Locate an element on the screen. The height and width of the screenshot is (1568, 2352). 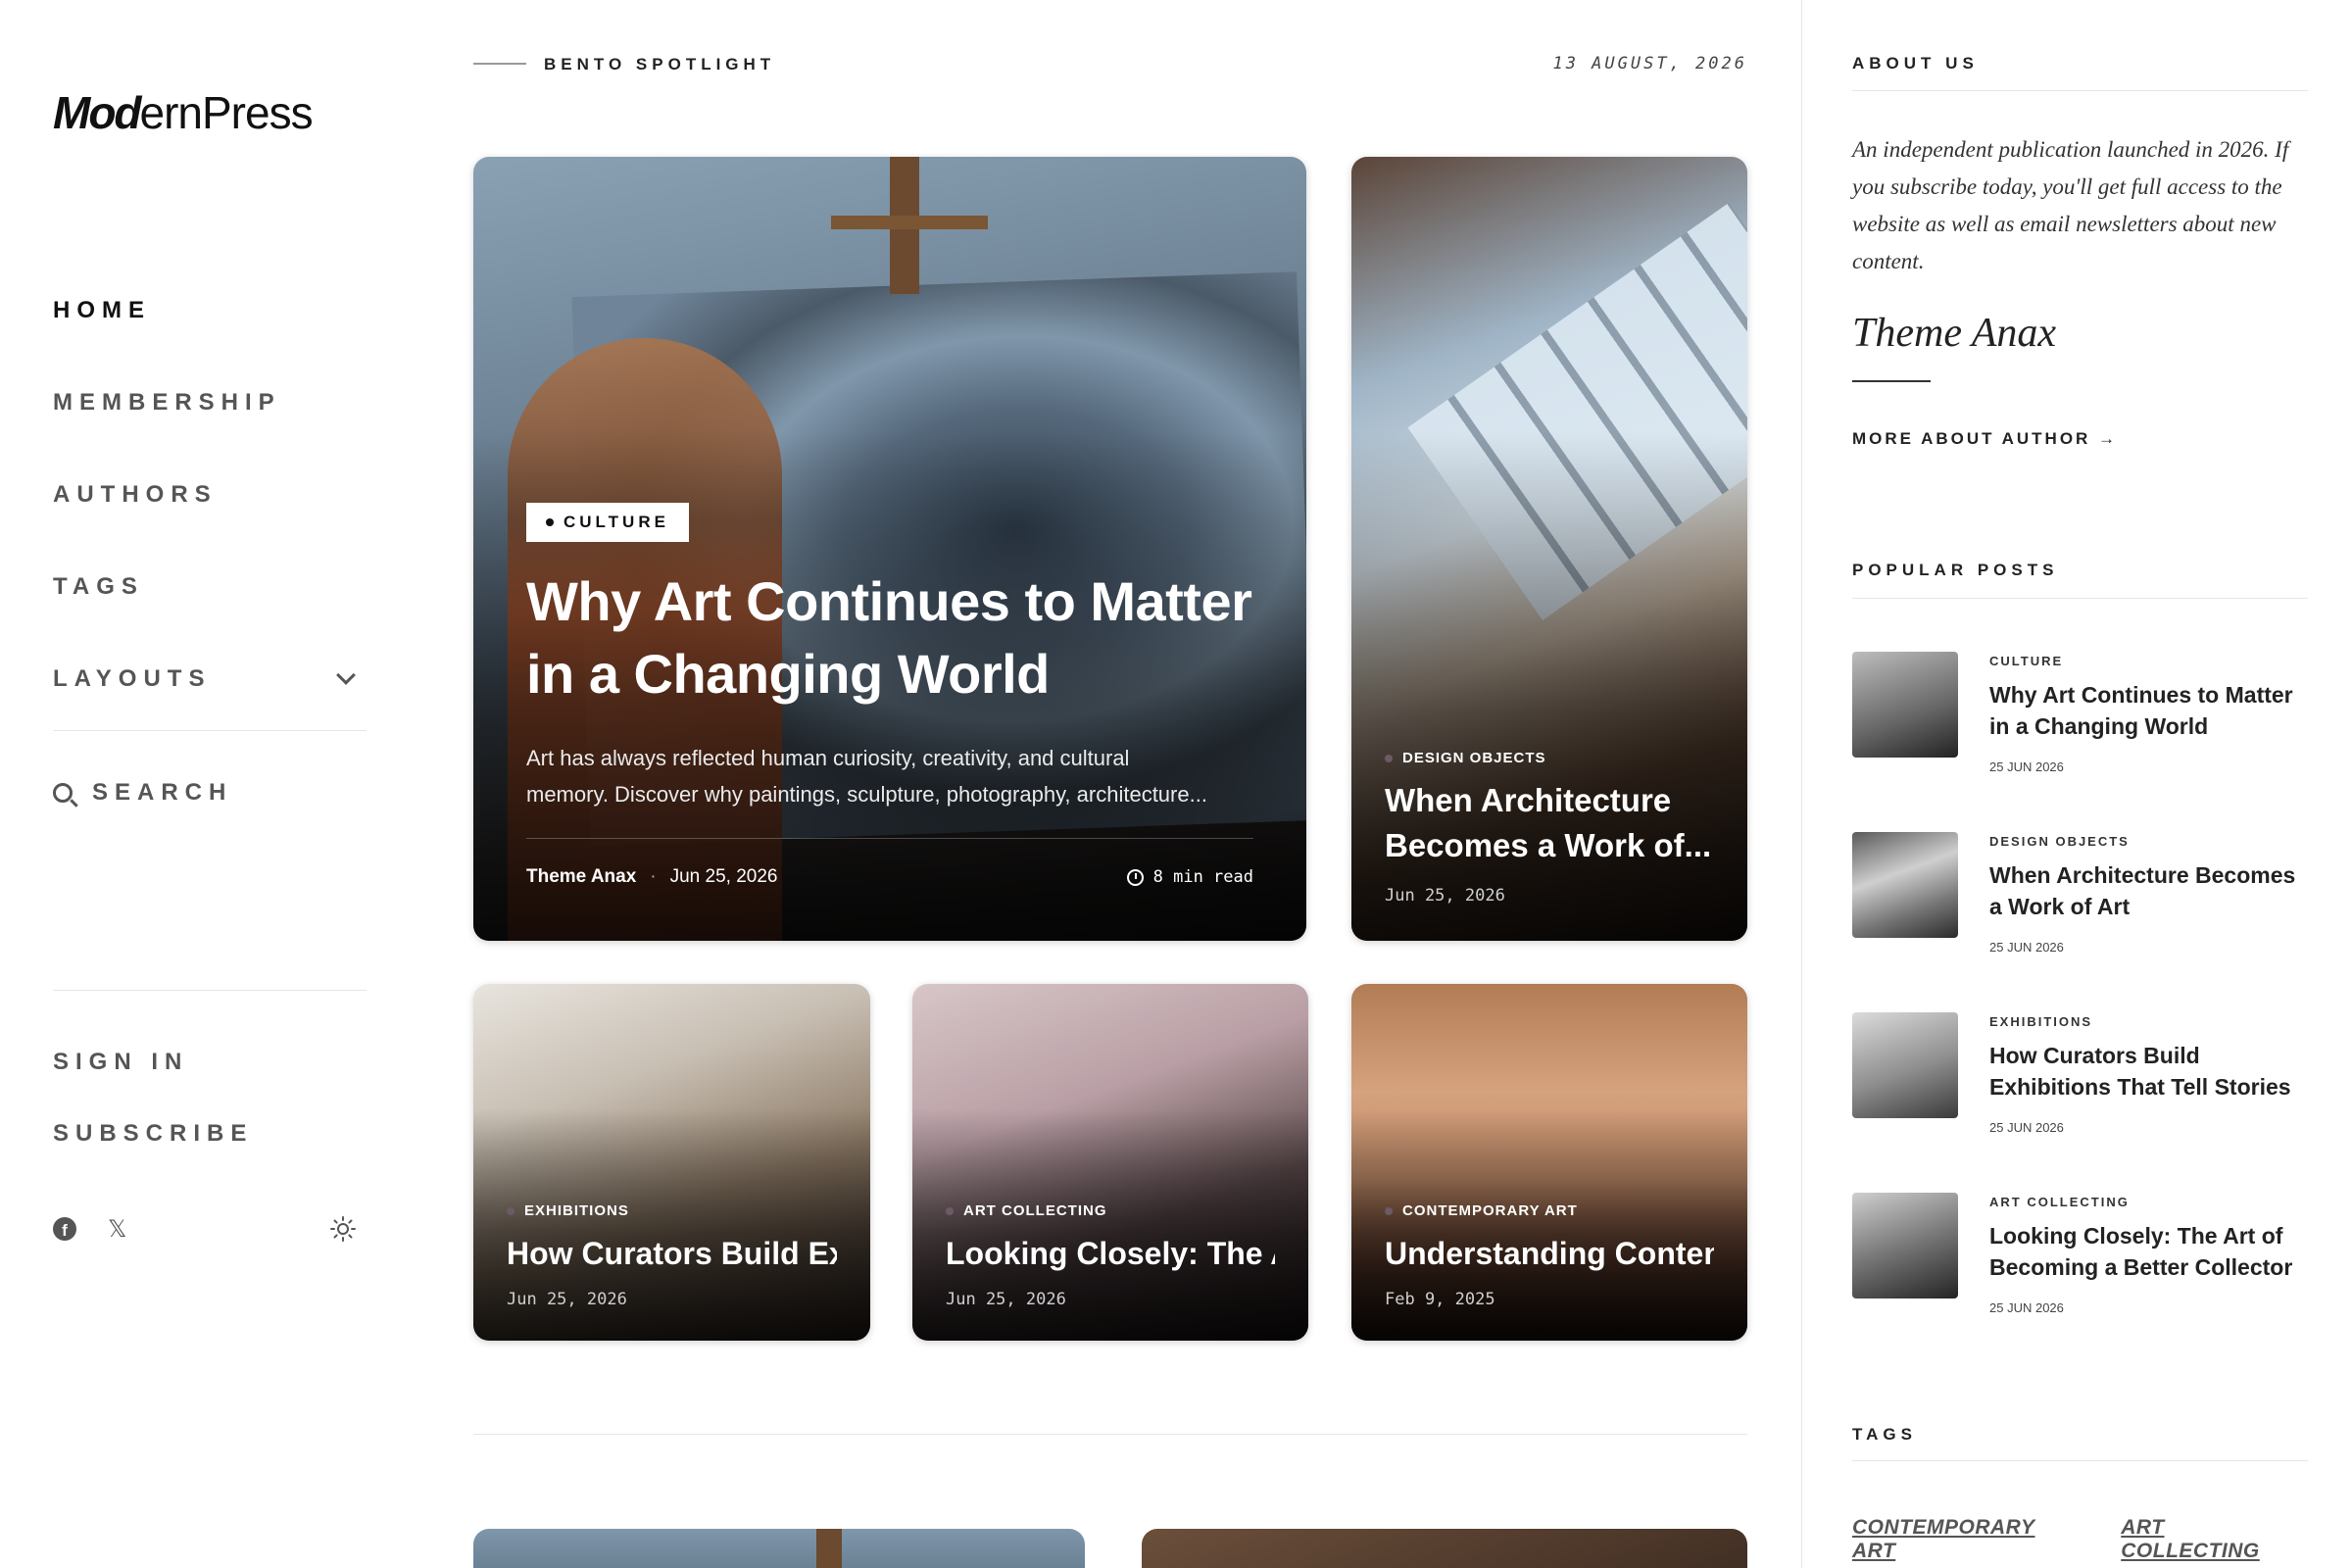
author-name: Theme Anax is located at coordinates (581, 877).